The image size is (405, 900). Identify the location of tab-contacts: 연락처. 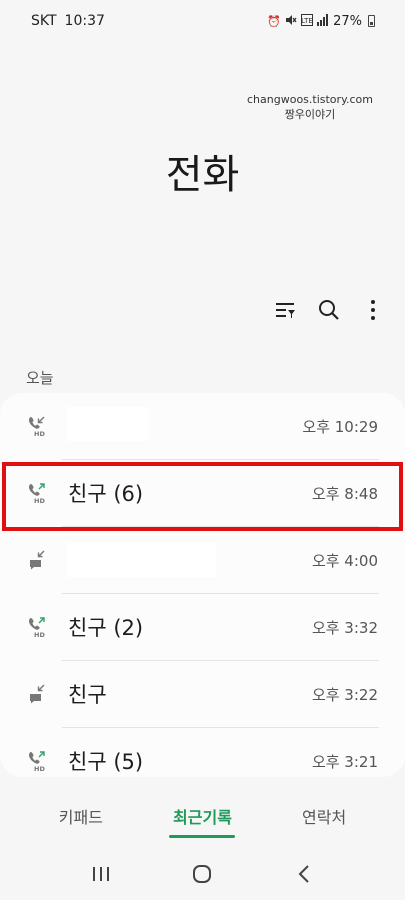
(324, 810).